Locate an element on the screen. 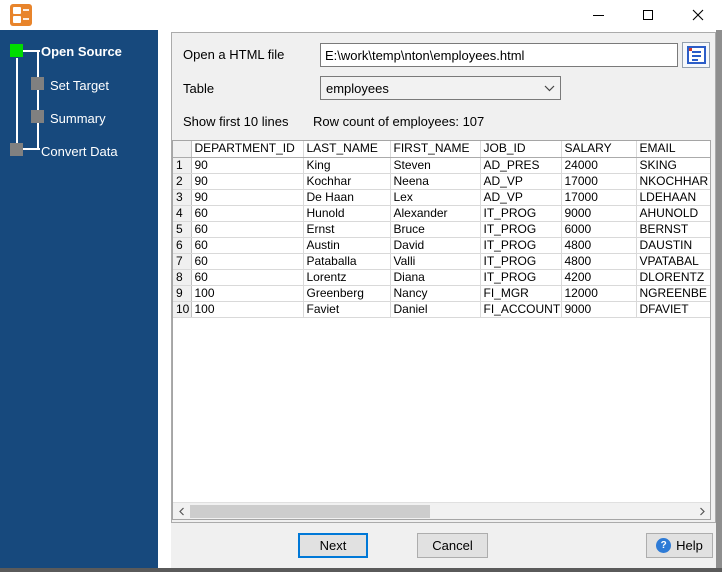 The height and width of the screenshot is (572, 722). data-cell: FI_ACCOUNT is located at coordinates (521, 309).